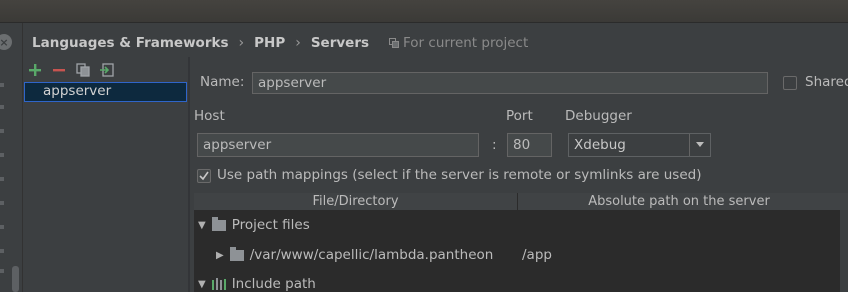  I want to click on tree-group-label: Project files, so click(270, 225).